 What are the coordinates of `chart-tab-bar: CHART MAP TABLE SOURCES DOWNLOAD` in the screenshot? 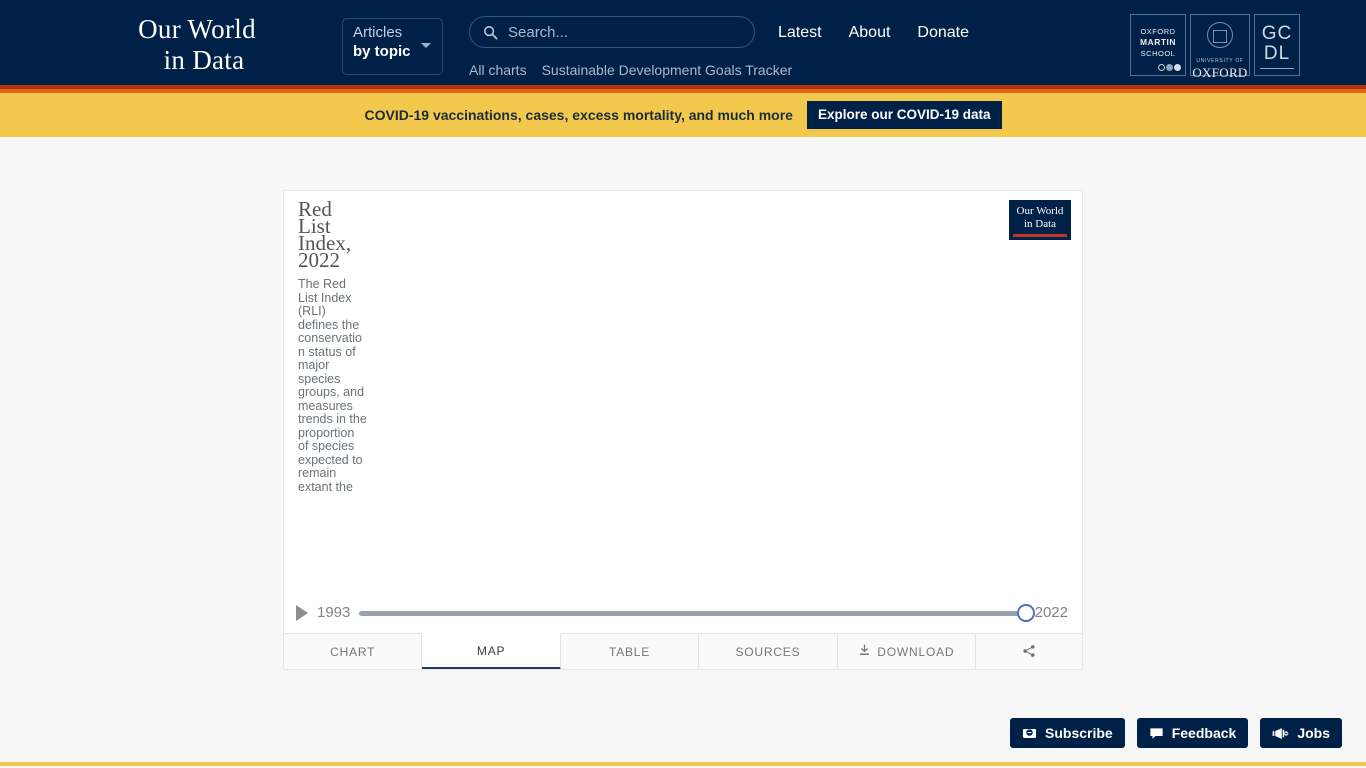 It's located at (683, 651).